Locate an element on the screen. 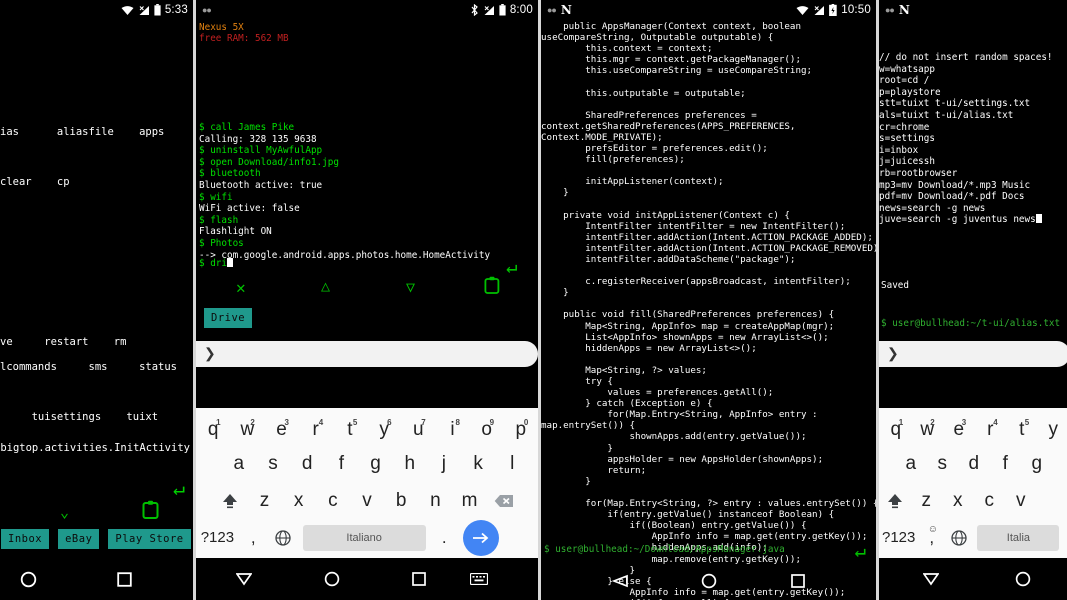 This screenshot has height=600, width=1067. keyboard-suggestion-bar-4: ❯ is located at coordinates (973, 354).